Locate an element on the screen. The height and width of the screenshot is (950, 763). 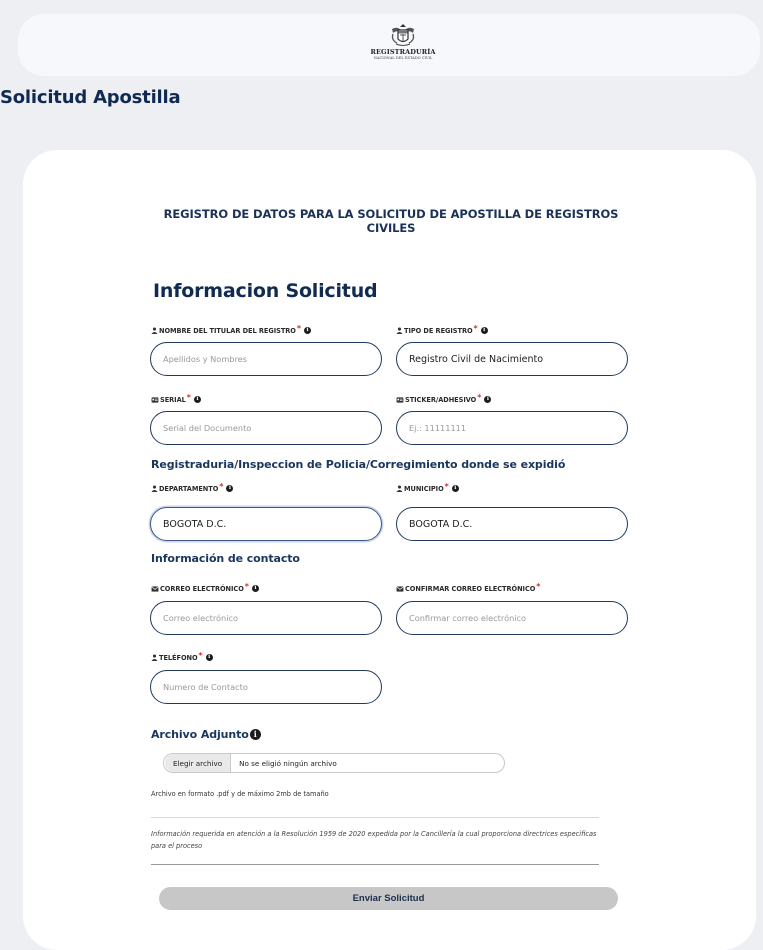
nombre-label: NOMBRE DEL TITULAR DEL REGISTRO * i is located at coordinates (231, 329).